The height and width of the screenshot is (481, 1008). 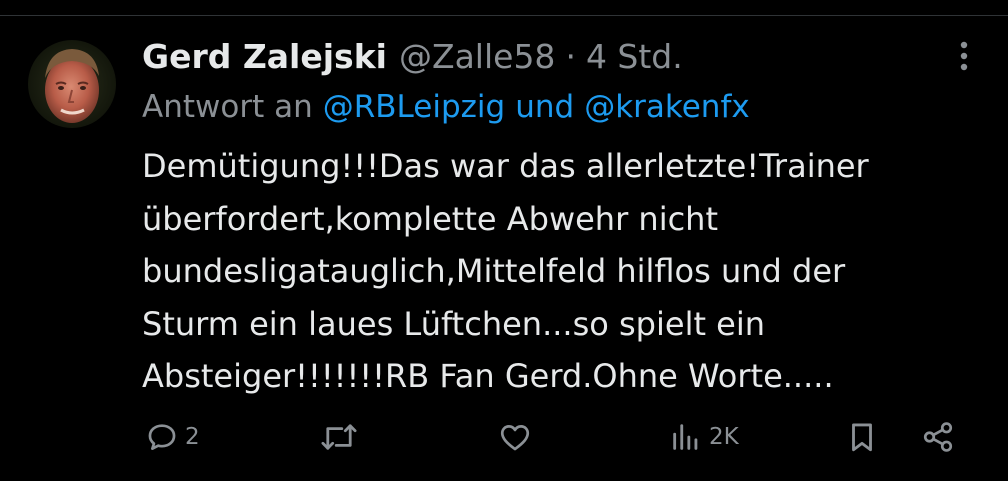 I want to click on action-bar: 2 2K, so click(x=504, y=437).